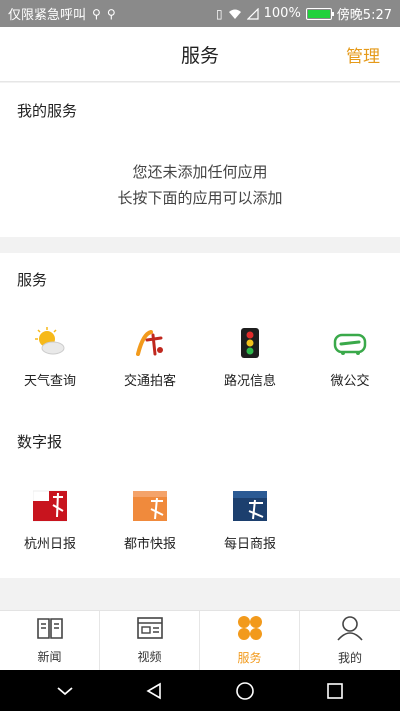 Image resolution: width=400 pixels, height=711 pixels. Describe the element at coordinates (149, 657) in the screenshot. I see `tab-label: 视频` at that location.